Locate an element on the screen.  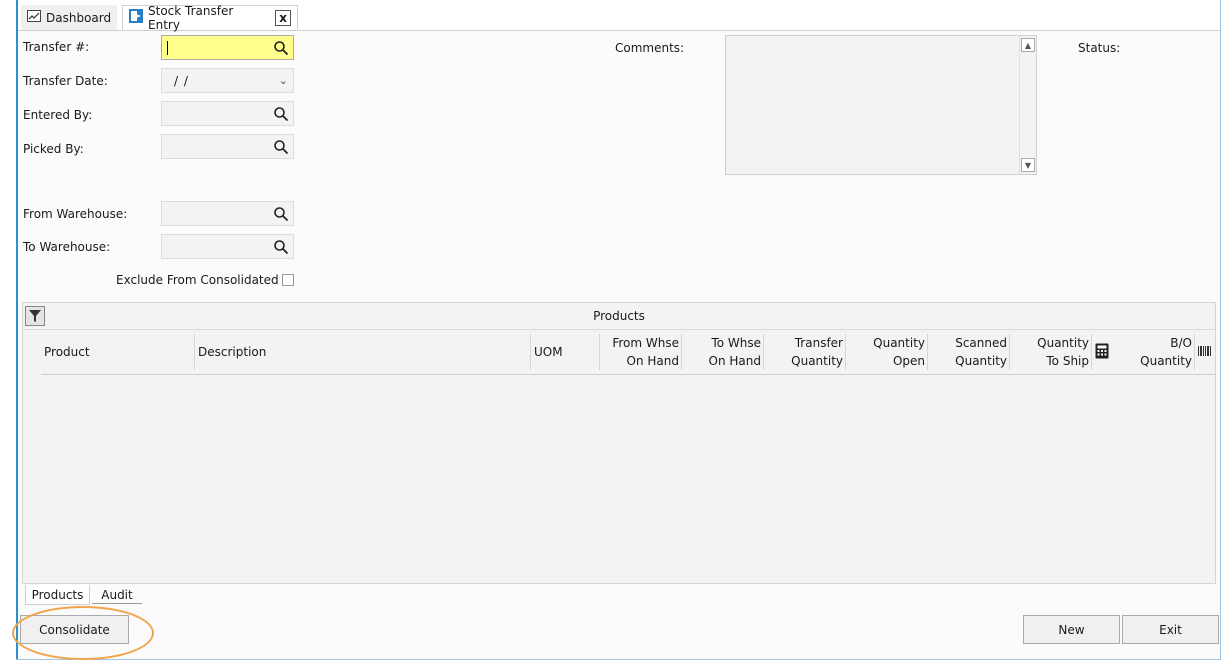
column-header-transfer-quantity: Transfer Quantity is located at coordinates (805, 352).